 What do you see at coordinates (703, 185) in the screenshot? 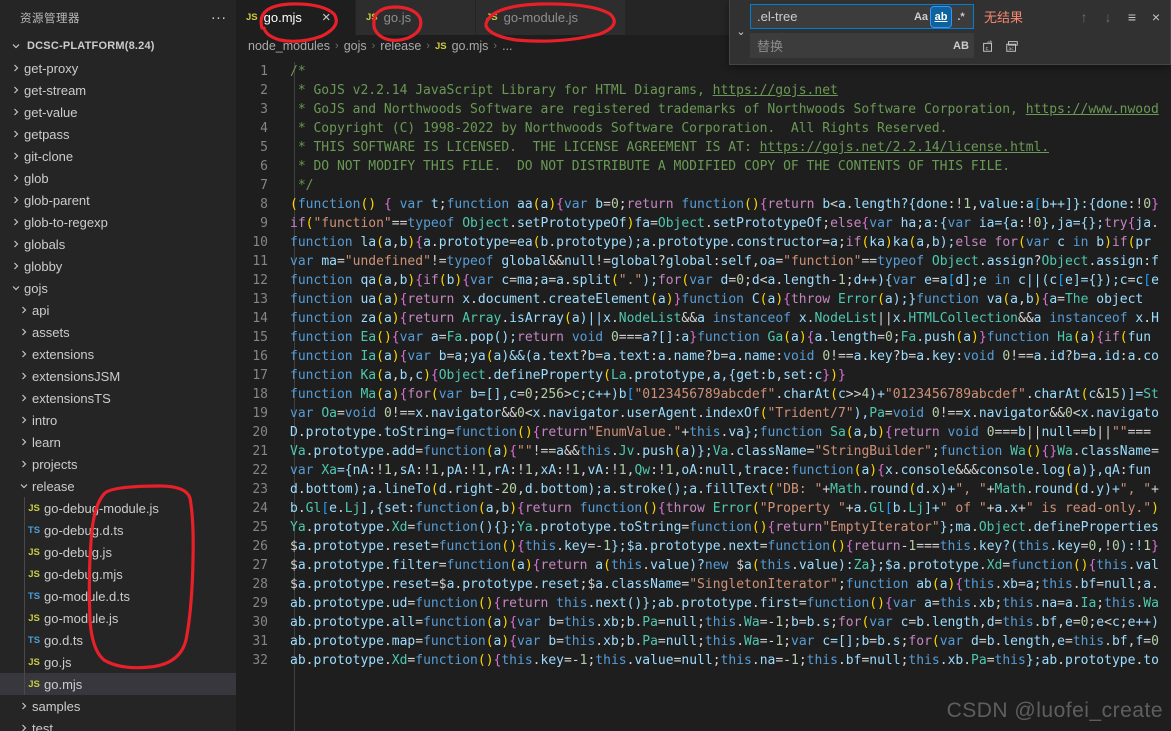
I see `code-line: 7 */` at bounding box center [703, 185].